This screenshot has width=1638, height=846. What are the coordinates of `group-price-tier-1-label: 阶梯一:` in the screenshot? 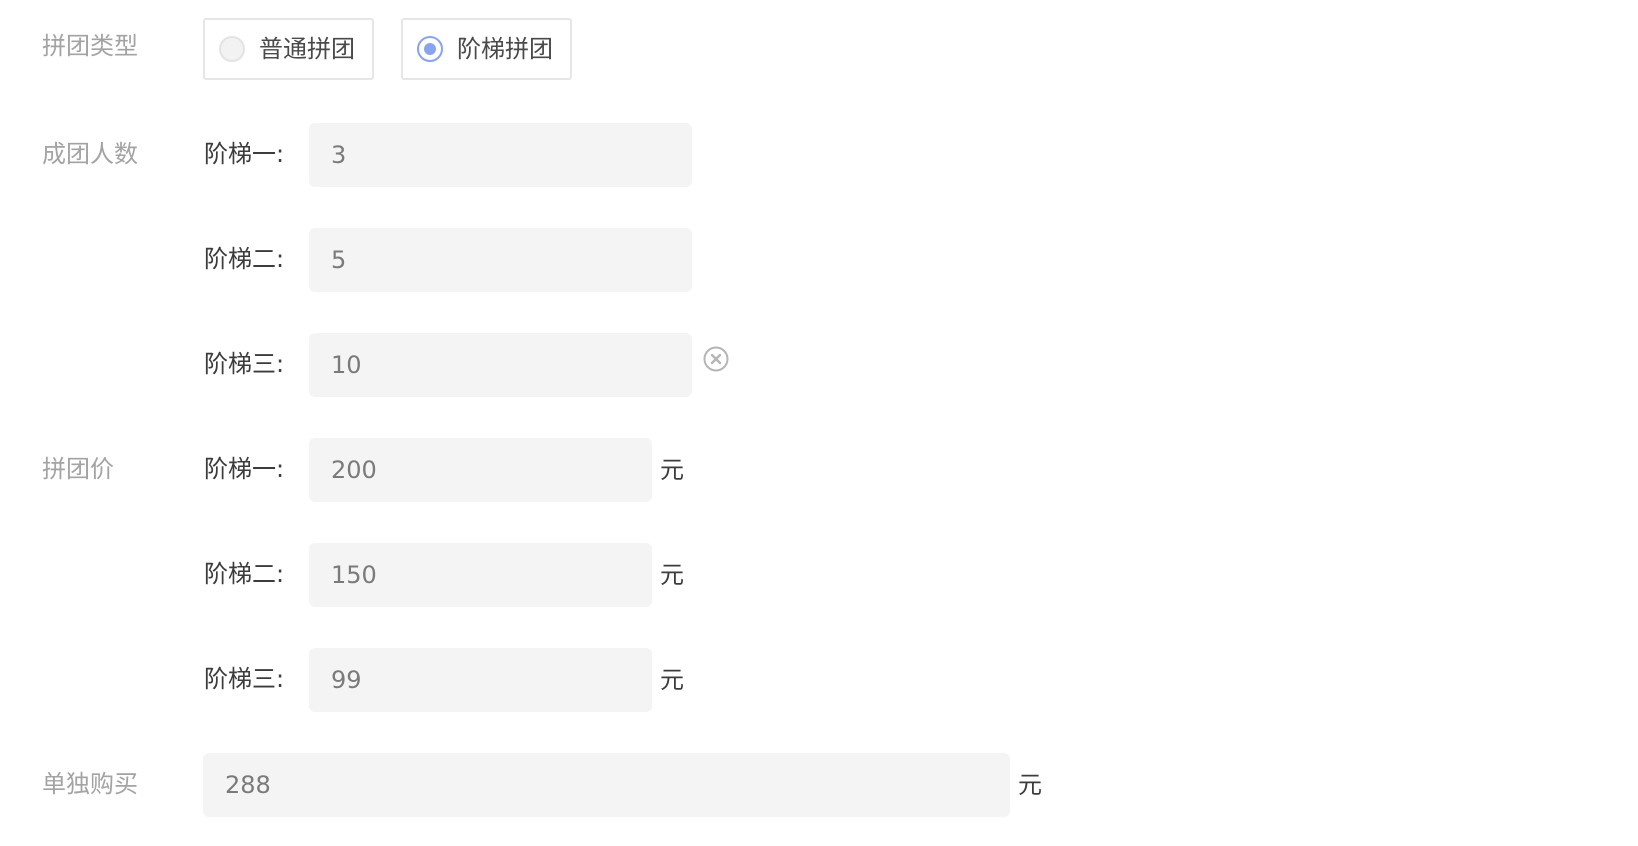 It's located at (244, 469).